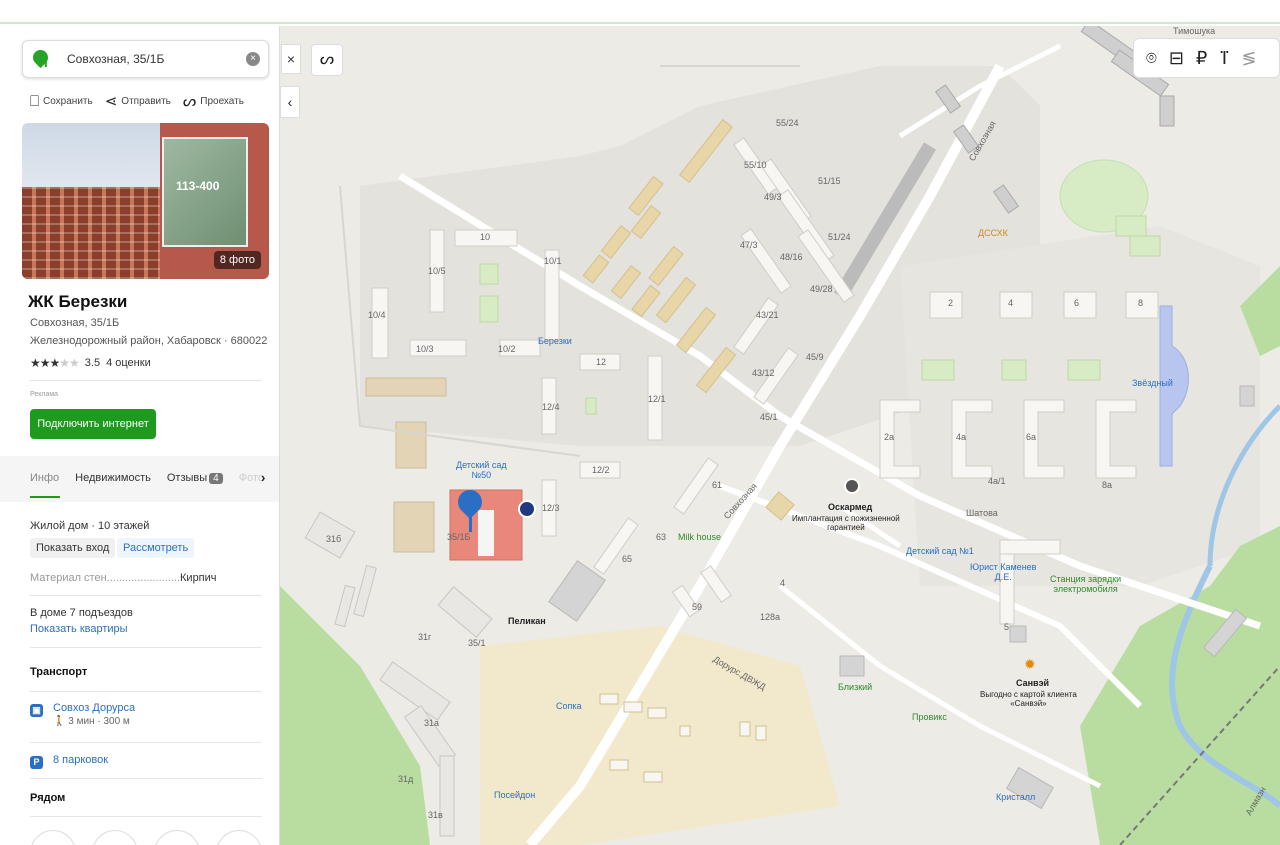 The image size is (1280, 845). What do you see at coordinates (485, 237) in the screenshot?
I see `house-number: 10` at bounding box center [485, 237].